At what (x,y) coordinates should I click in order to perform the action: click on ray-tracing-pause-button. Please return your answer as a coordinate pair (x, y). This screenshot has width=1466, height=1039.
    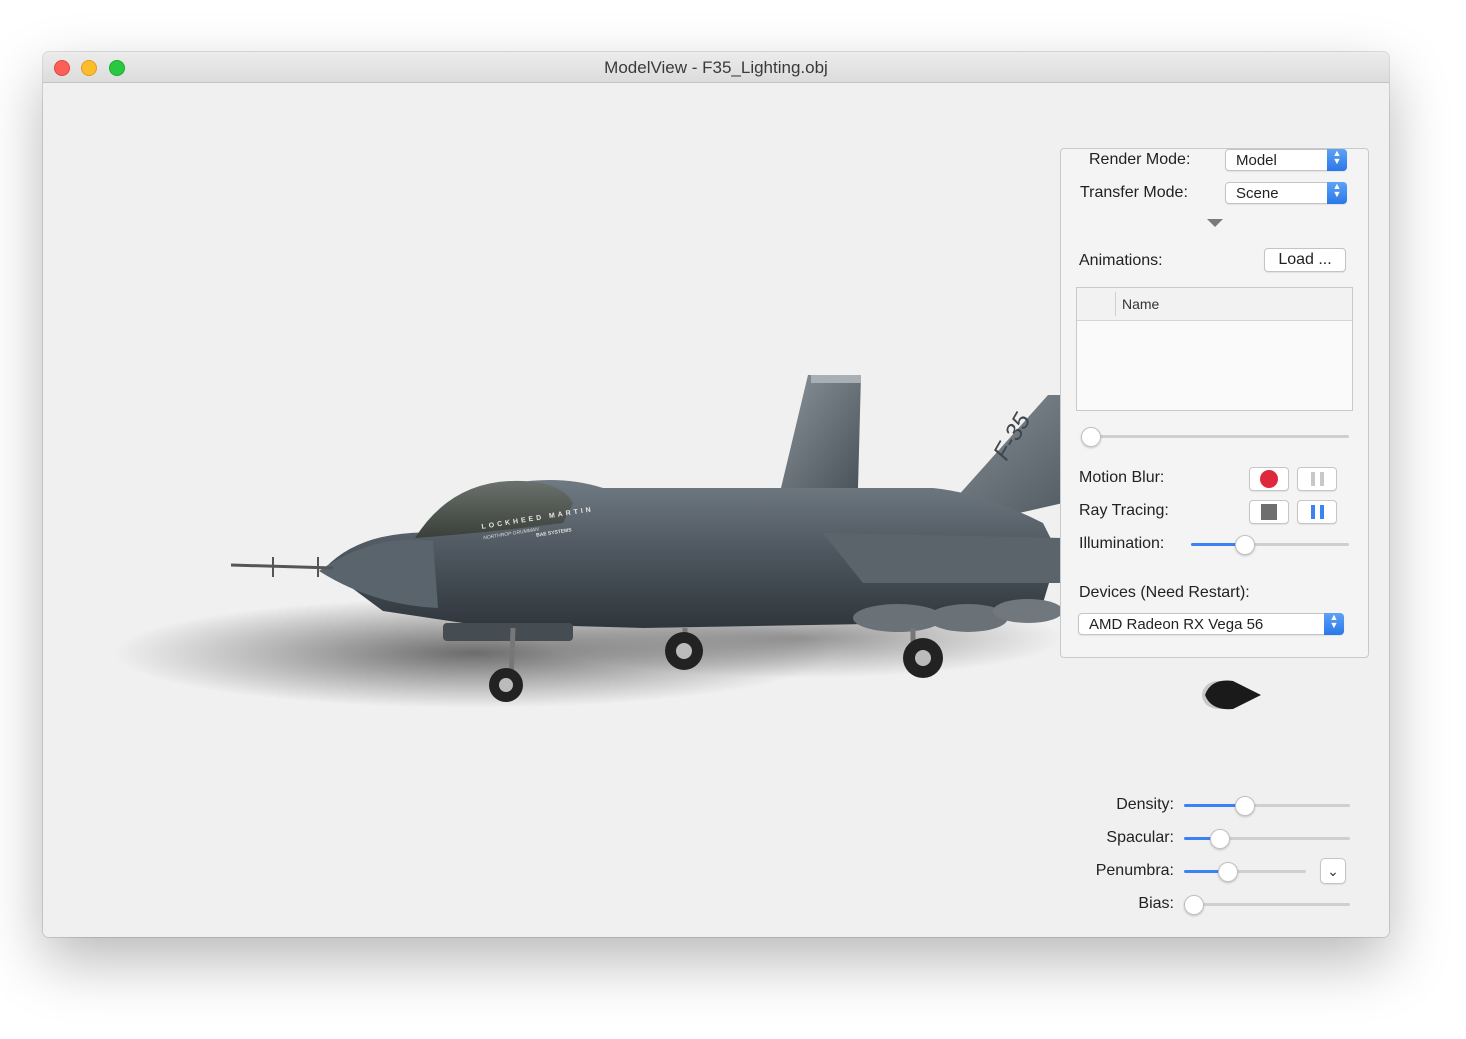
    Looking at the image, I should click on (1317, 512).